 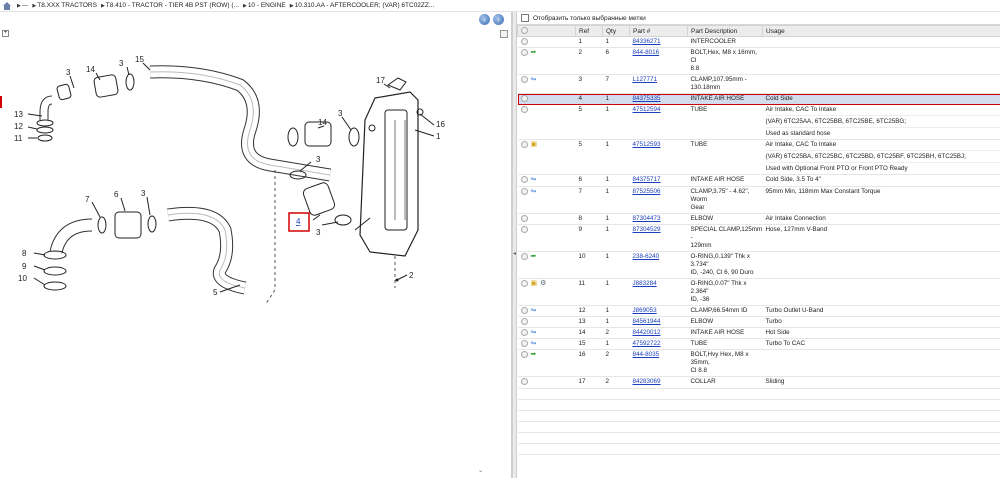 What do you see at coordinates (725, 31) in the screenshot?
I see `header-part-description: Part Description` at bounding box center [725, 31].